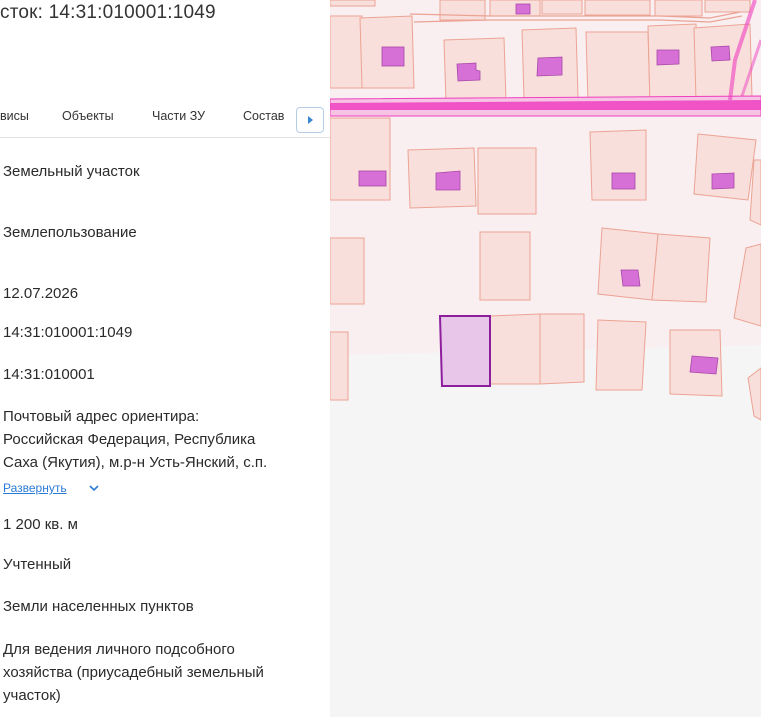 Image resolution: width=761 pixels, height=717 pixels. I want to click on tab-objects: Объекты, so click(88, 116).